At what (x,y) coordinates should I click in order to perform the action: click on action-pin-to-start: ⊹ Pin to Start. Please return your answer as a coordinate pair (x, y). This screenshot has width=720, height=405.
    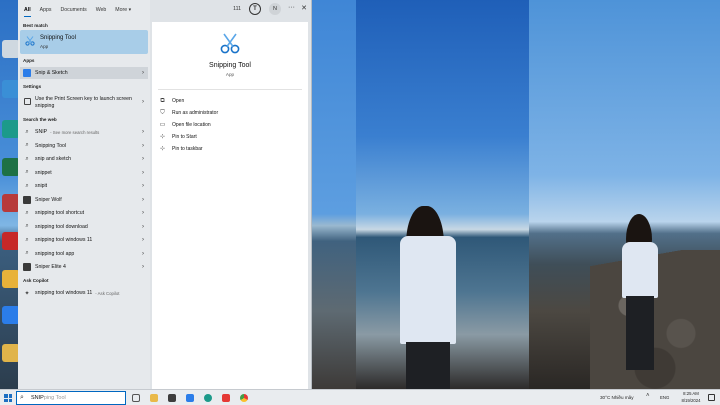
    Looking at the image, I should click on (178, 137).